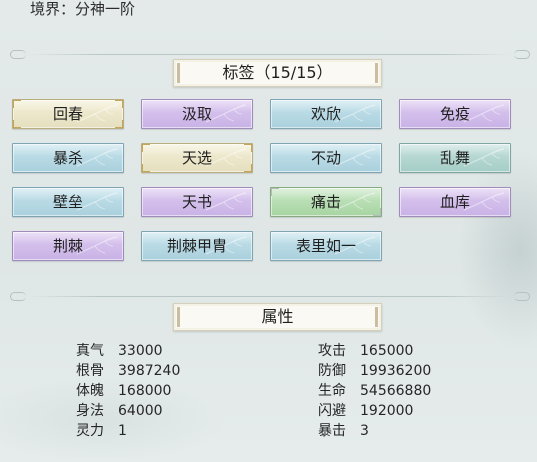 The image size is (537, 462). Describe the element at coordinates (374, 431) in the screenshot. I see `stat-row: 暴击 3` at that location.